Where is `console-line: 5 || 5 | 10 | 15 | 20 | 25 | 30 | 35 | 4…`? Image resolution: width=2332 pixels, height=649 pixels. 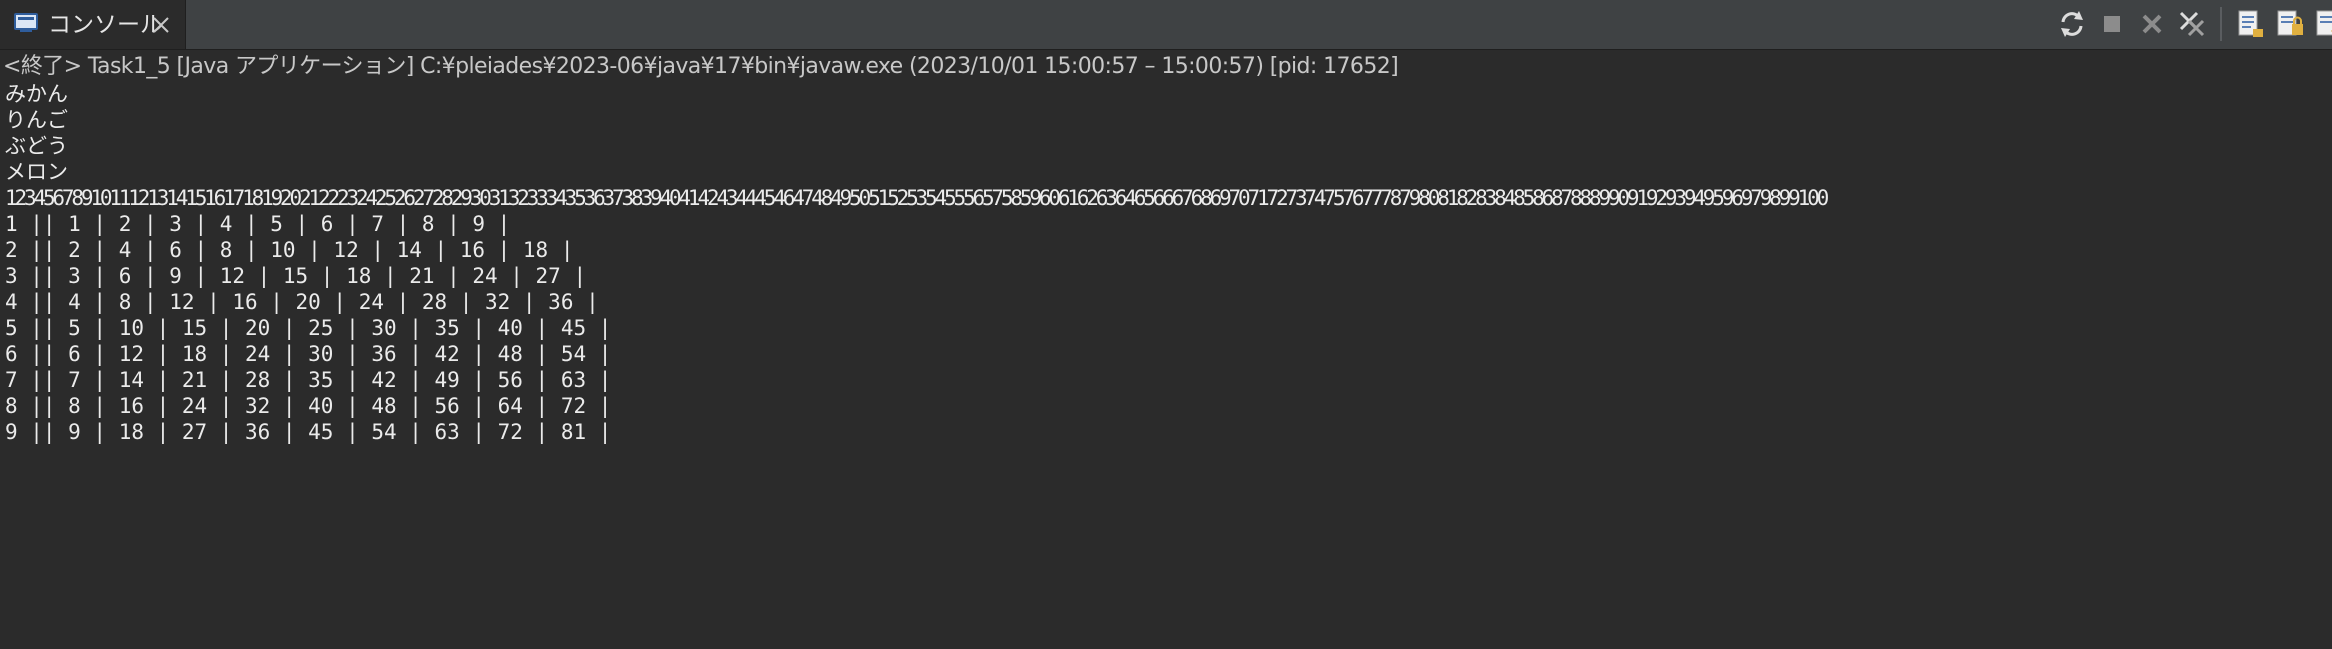 console-line: 5 || 5 | 10 | 15 | 20 | 25 | 30 | 35 | 4… is located at coordinates (308, 328).